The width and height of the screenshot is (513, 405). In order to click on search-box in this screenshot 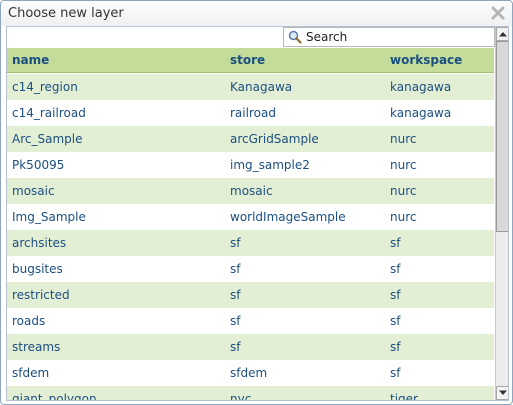, I will do `click(389, 37)`.